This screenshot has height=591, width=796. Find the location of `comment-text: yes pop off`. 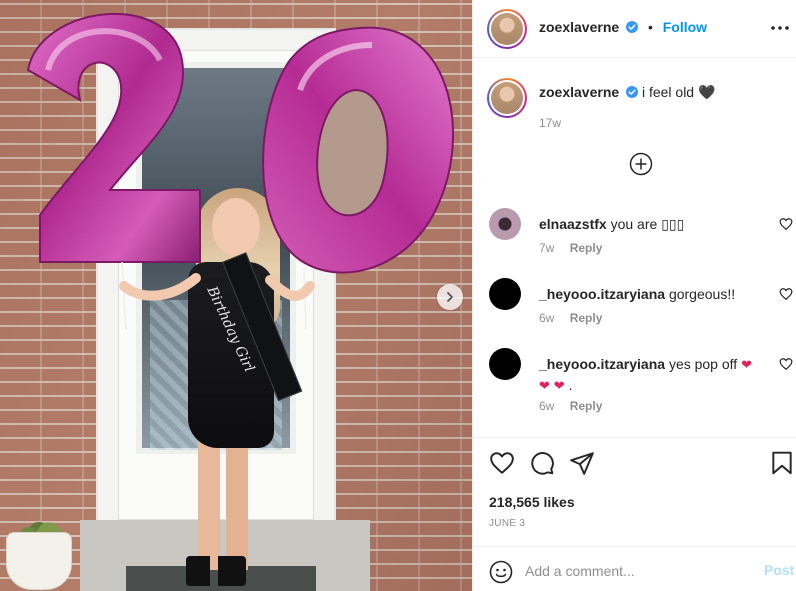

comment-text: yes pop off is located at coordinates (703, 364).